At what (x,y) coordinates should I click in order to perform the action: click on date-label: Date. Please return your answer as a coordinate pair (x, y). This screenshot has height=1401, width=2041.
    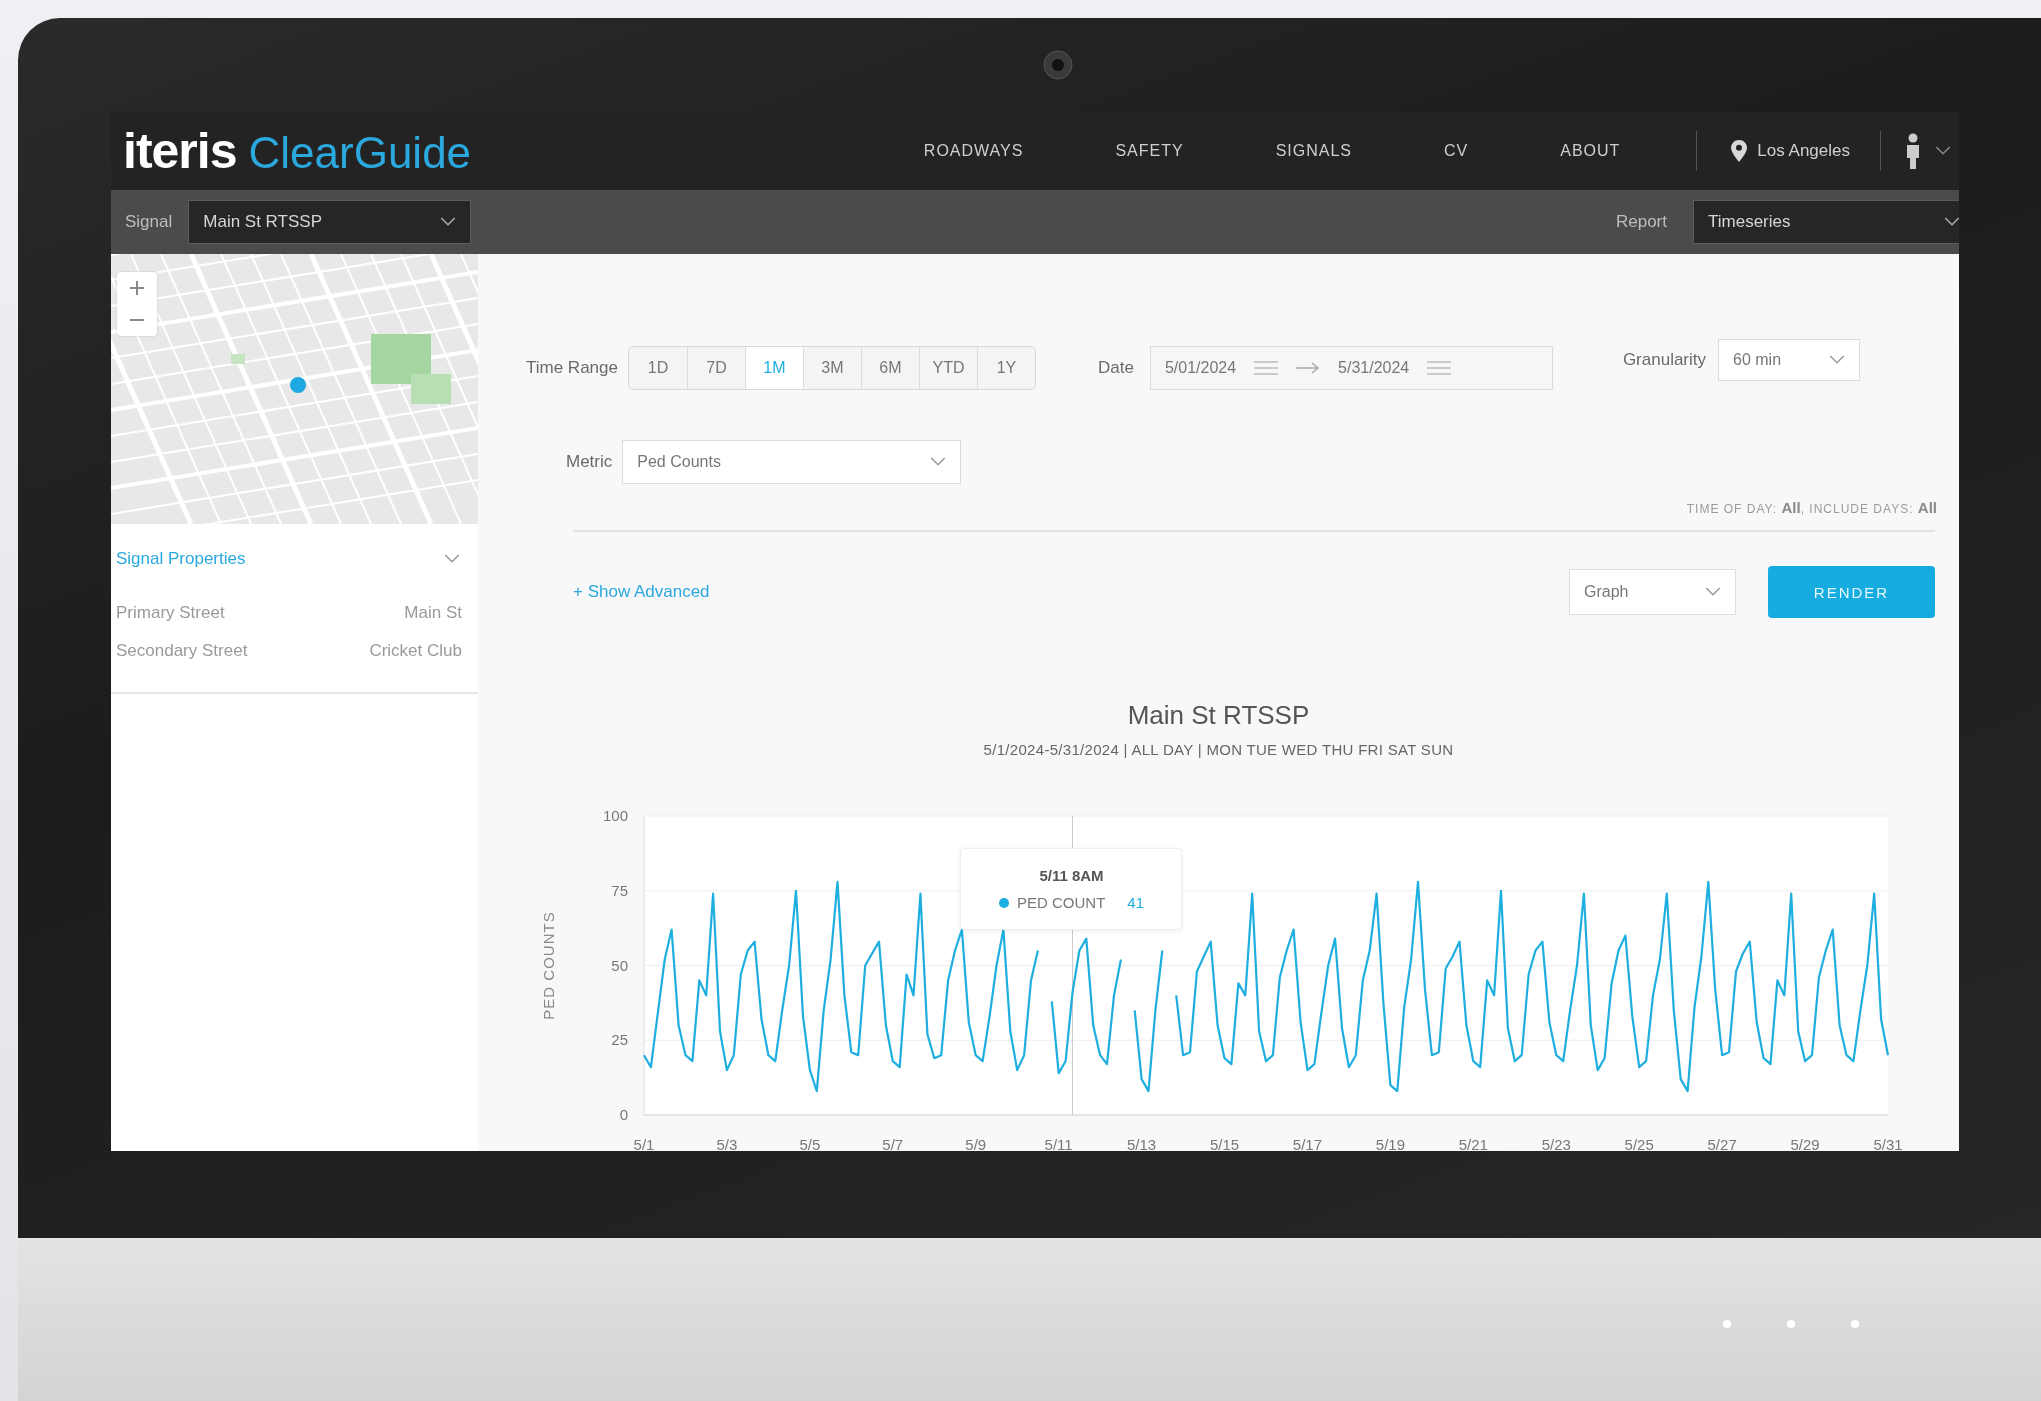
    Looking at the image, I should click on (1115, 368).